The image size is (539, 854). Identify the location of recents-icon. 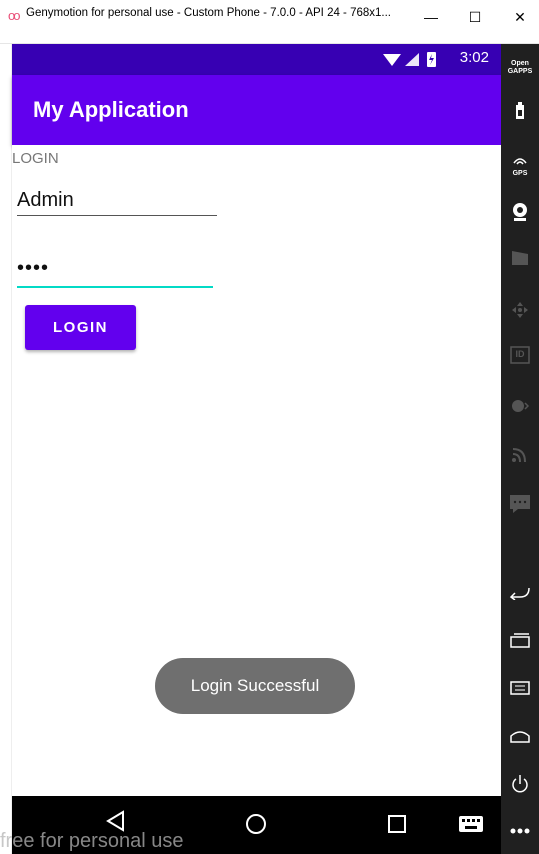
(520, 641).